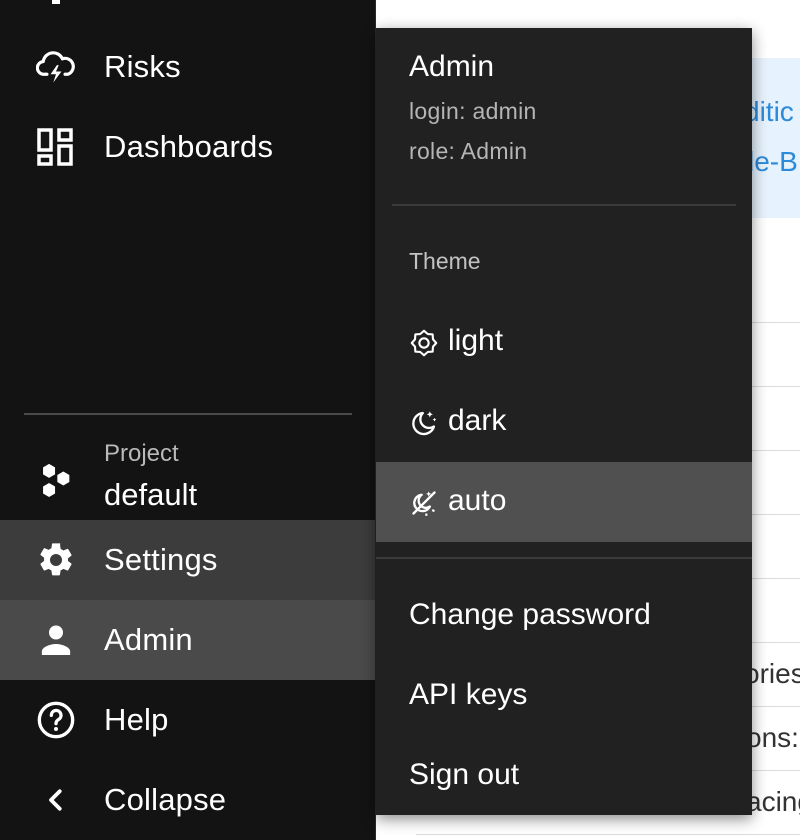  Describe the element at coordinates (464, 774) in the screenshot. I see `menu-item-label: Sign out` at that location.